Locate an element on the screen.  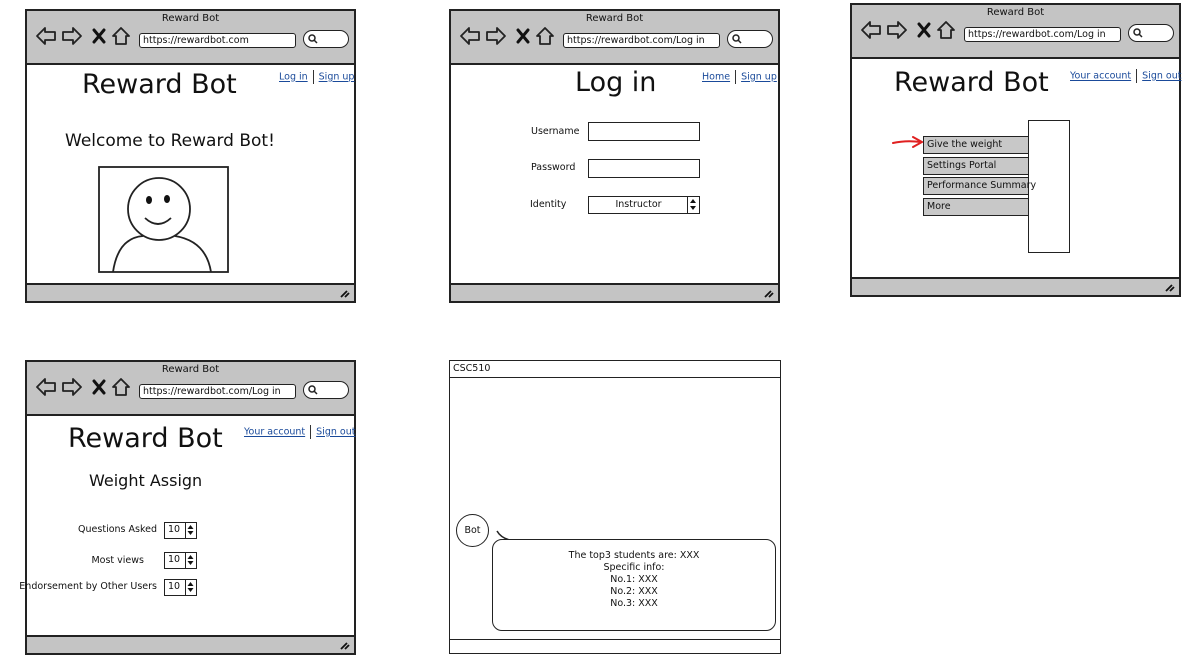
weight-label: Endorsement by Other Users is located at coordinates (88, 586).